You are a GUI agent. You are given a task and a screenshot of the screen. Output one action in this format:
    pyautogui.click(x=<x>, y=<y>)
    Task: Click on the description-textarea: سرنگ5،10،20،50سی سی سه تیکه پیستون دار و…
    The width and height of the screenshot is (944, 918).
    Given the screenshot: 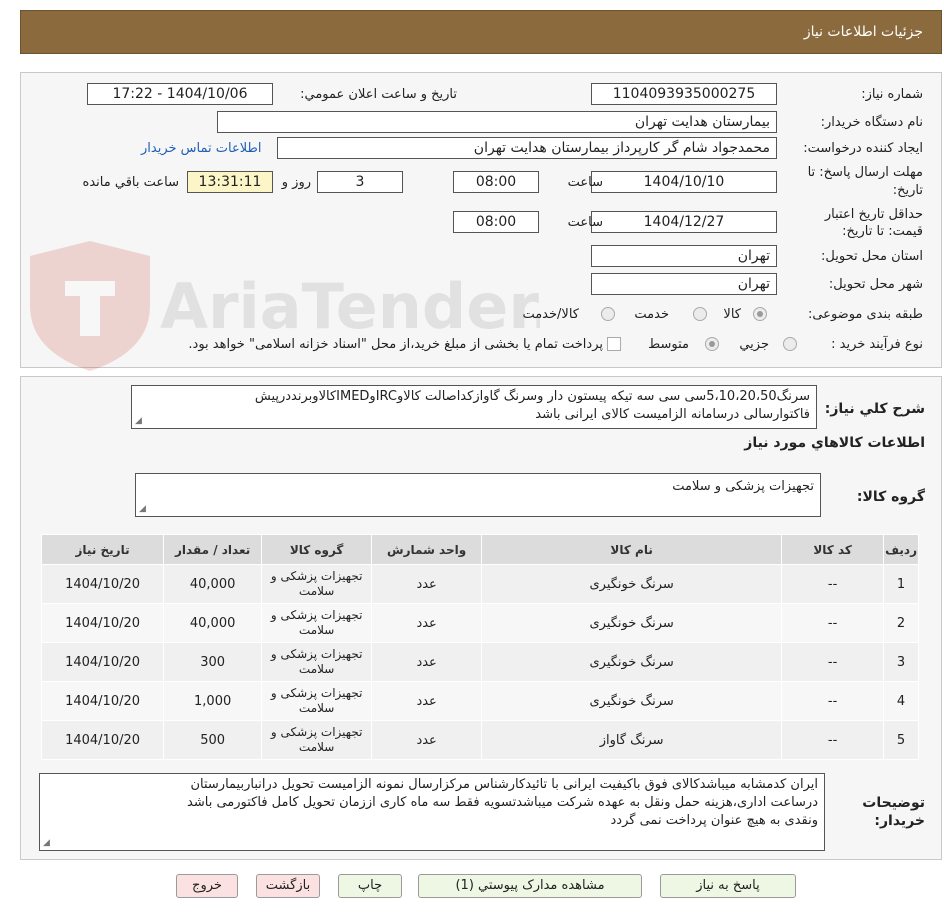 What is the action you would take?
    pyautogui.click(x=474, y=407)
    